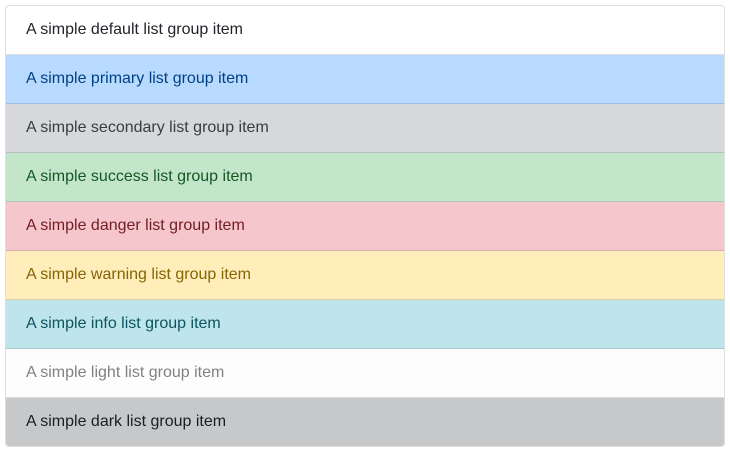 This screenshot has height=452, width=730. What do you see at coordinates (365, 324) in the screenshot?
I see `list-item-info: A simple info list group item` at bounding box center [365, 324].